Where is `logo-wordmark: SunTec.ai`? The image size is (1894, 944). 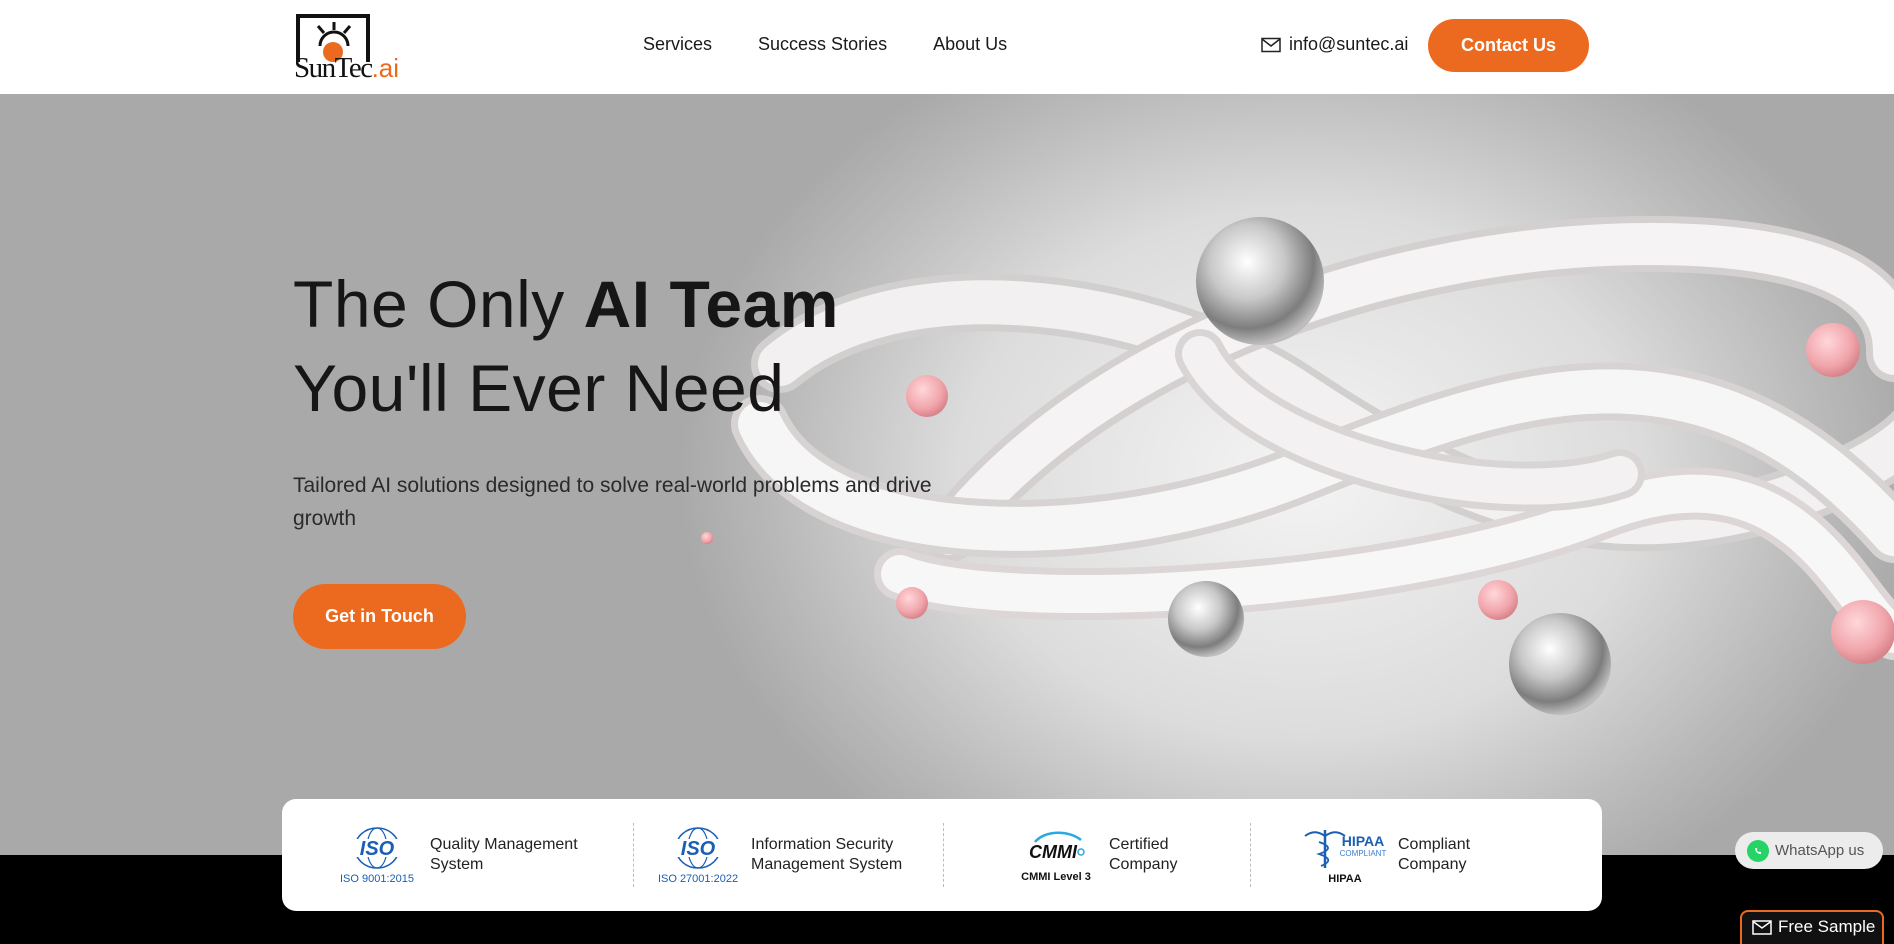 logo-wordmark: SunTec.ai is located at coordinates (347, 68).